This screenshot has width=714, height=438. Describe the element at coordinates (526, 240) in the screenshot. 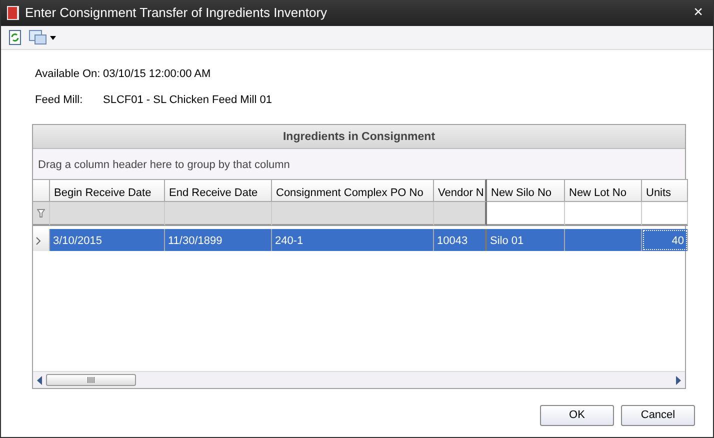

I see `table-cell: Silo 01` at that location.